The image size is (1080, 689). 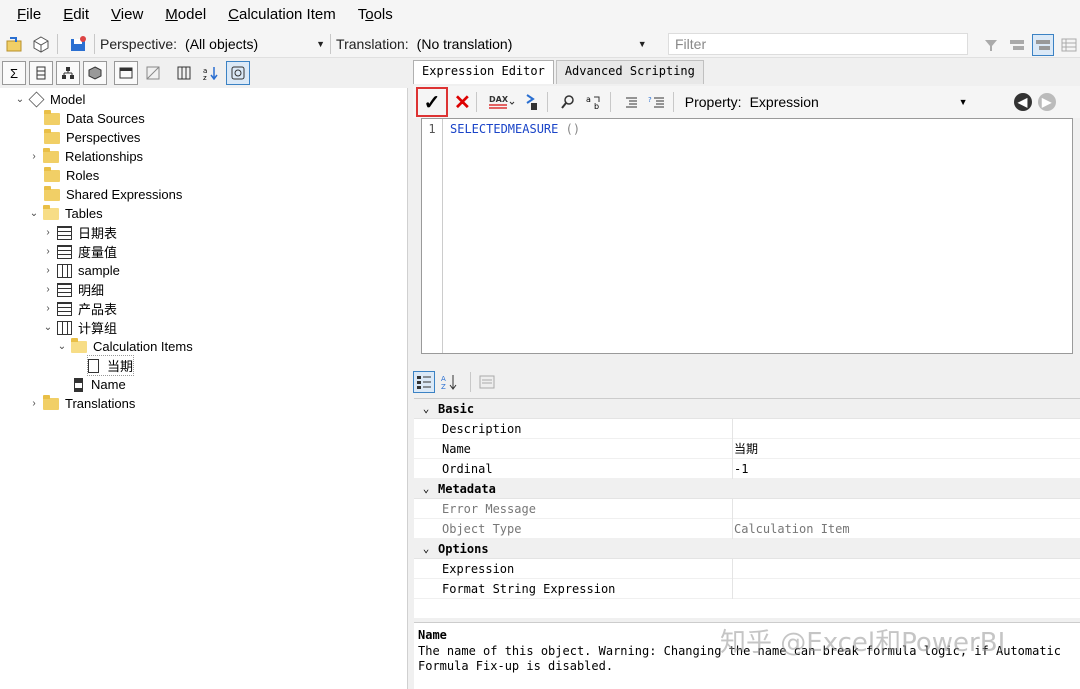 I want to click on column-icon, so click(x=41, y=73).